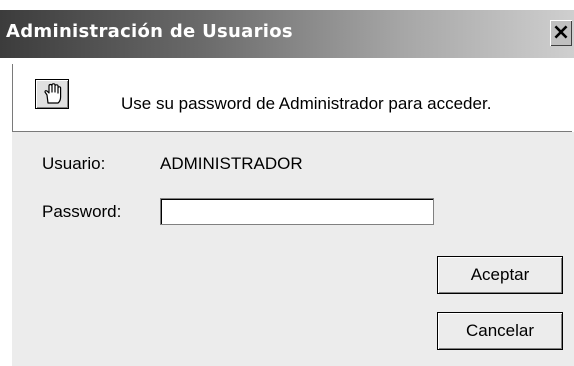 This screenshot has height=366, width=574. I want to click on hand-icon-glyph, so click(53, 93).